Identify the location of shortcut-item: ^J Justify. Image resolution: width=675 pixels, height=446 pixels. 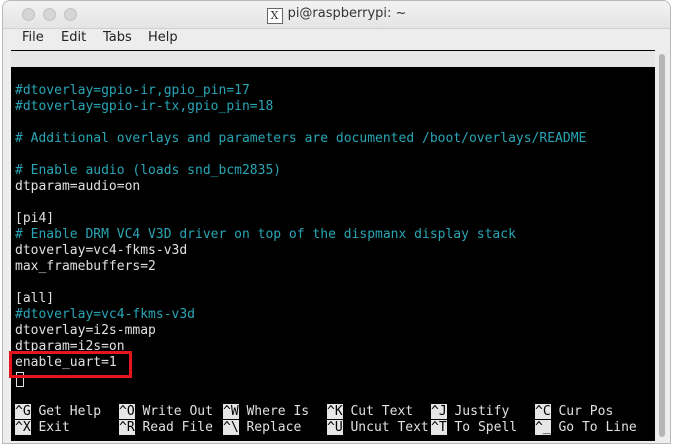
(470, 412).